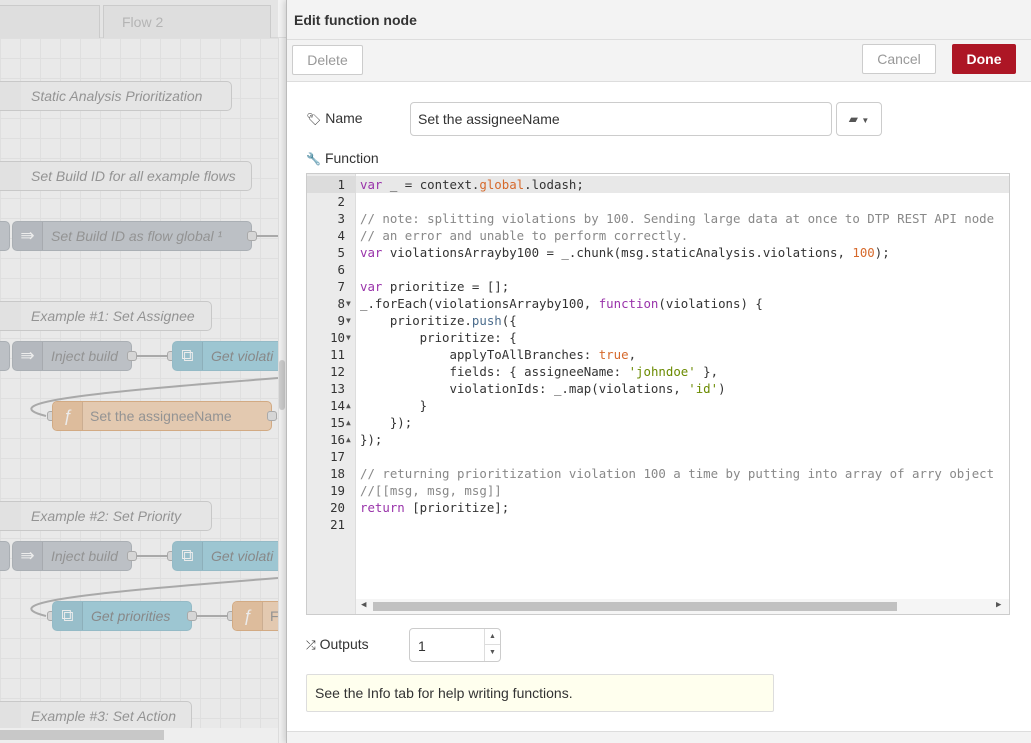 Image resolution: width=1031 pixels, height=743 pixels. Describe the element at coordinates (455, 645) in the screenshot. I see `outputs-spinner: 1 ▲ ▼` at that location.